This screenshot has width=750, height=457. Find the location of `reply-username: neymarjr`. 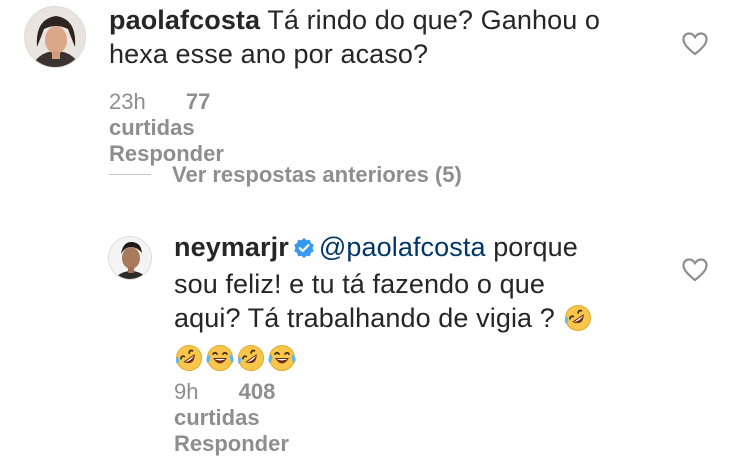

reply-username: neymarjr is located at coordinates (231, 247).